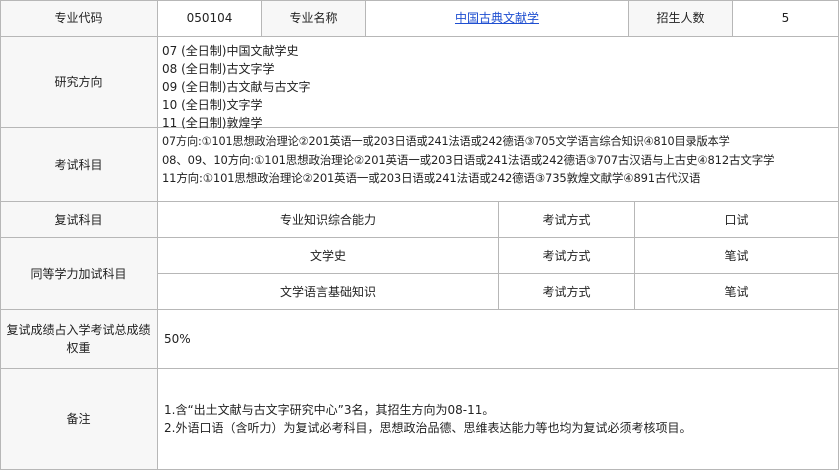 This screenshot has height=470, width=839. I want to click on major-name-cell: 中国古典文献学, so click(497, 18).